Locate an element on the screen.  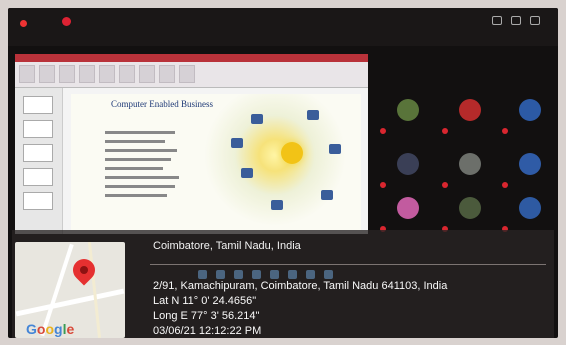
layout-icon is located at coordinates (516, 20).